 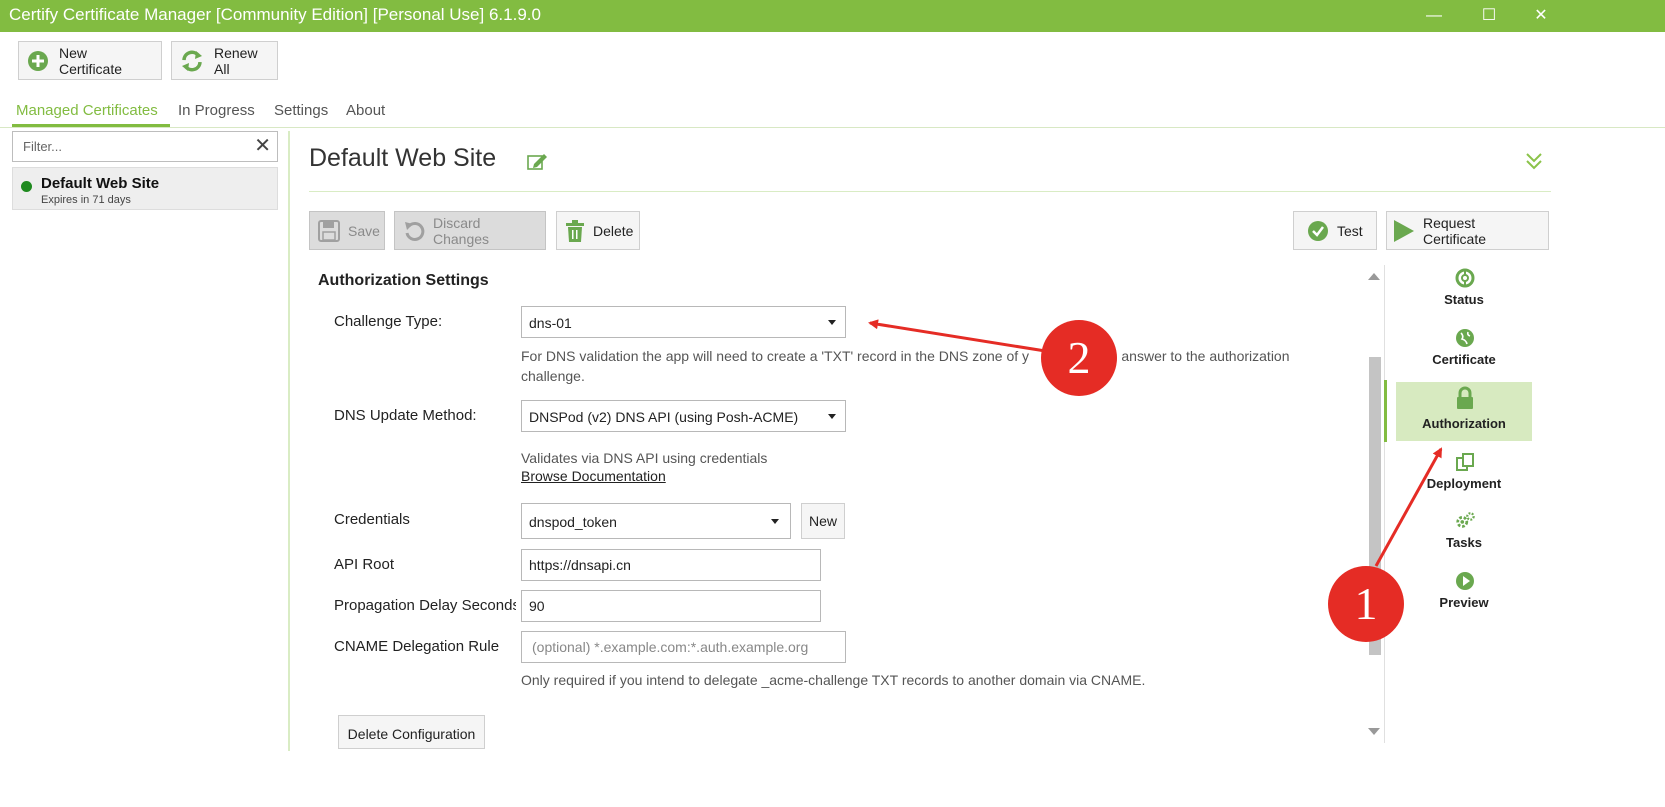 I want to click on tab-settings: Settings, so click(x=301, y=110).